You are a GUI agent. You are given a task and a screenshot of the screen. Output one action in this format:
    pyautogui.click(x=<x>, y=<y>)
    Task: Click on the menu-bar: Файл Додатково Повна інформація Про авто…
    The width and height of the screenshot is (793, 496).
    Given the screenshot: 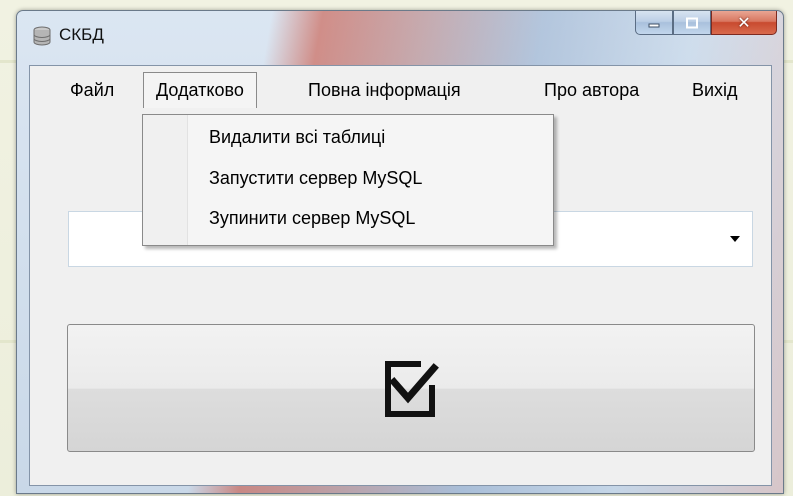 What is the action you would take?
    pyautogui.click(x=400, y=87)
    